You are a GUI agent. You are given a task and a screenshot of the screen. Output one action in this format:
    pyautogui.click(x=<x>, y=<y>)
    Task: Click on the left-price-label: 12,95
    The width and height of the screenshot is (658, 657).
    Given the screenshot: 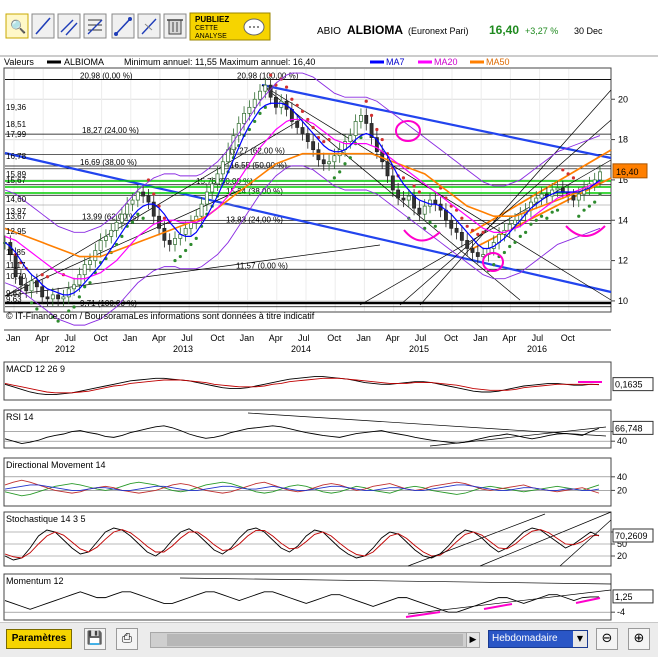 What is the action you would take?
    pyautogui.click(x=16, y=231)
    